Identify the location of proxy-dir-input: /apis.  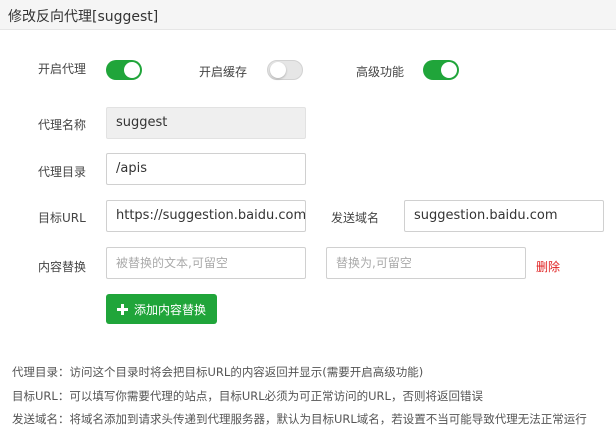
(206, 169).